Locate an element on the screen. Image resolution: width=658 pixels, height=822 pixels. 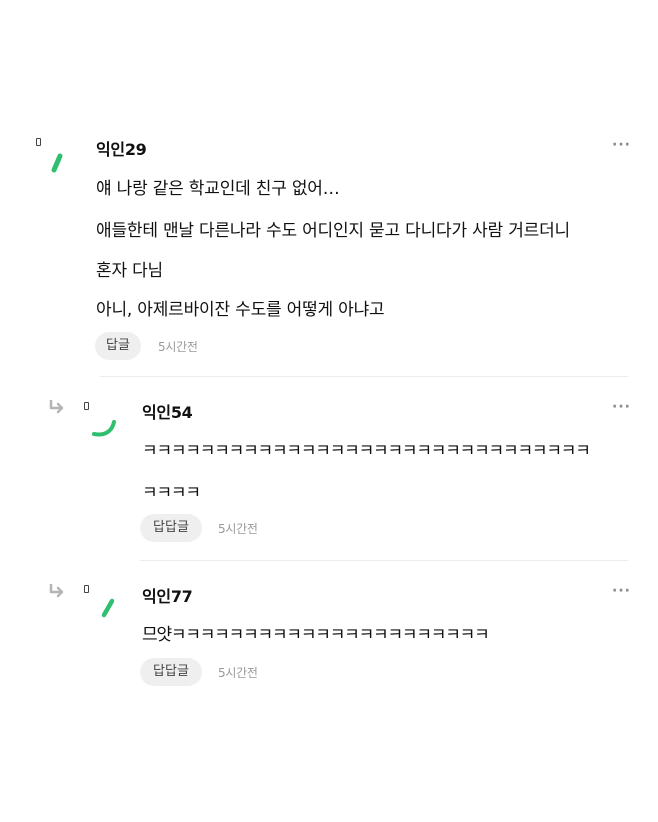
comment-text-line: 므얏ㅋㅋㅋㅋㅋㅋㅋㅋㅋㅋㅋㅋㅋㅋㅋㅋㅋㅋㅋㅋㅋㅋ is located at coordinates (316, 635).